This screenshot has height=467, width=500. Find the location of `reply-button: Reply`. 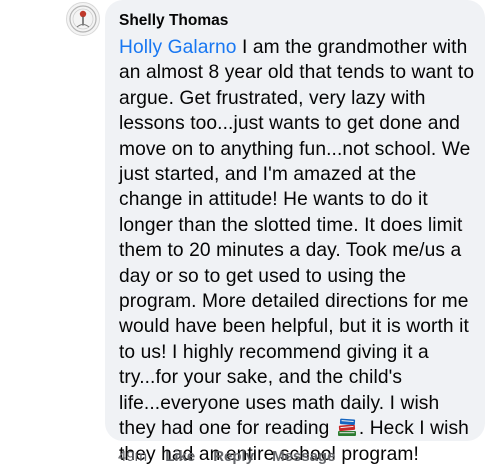

reply-button: Reply is located at coordinates (233, 456).